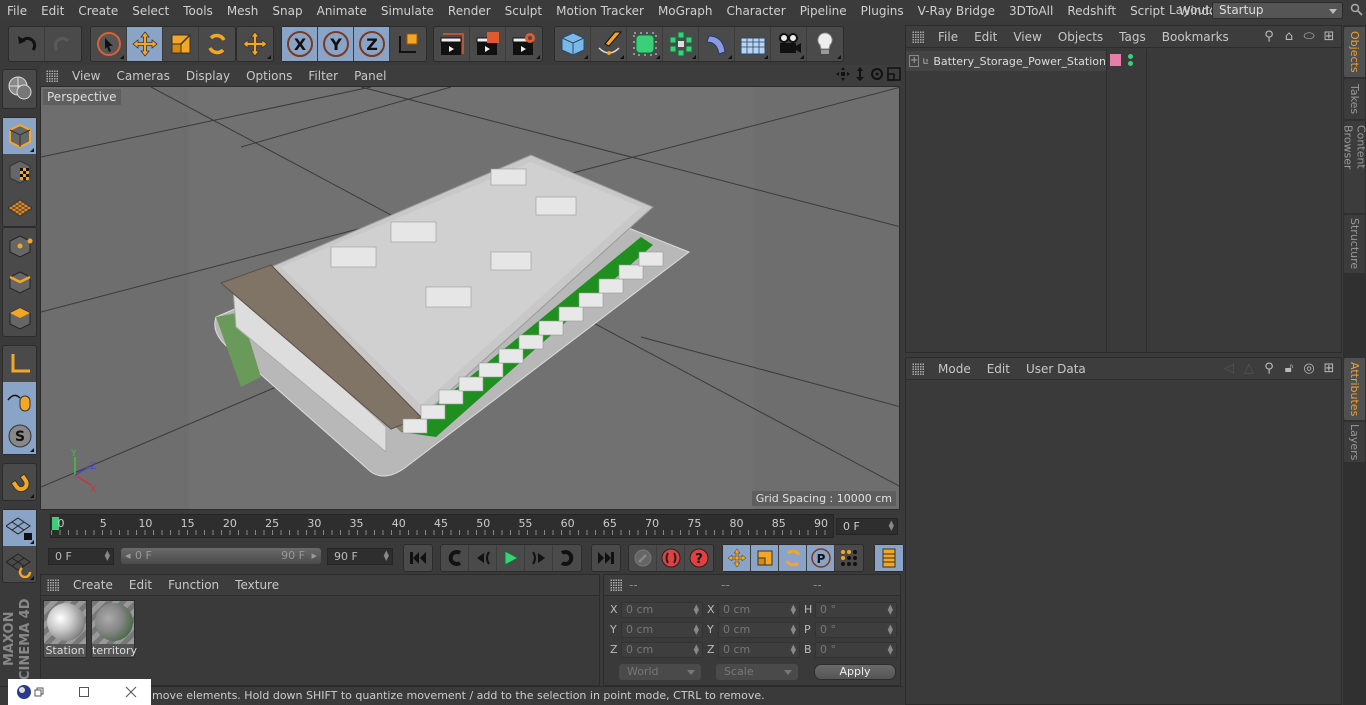 The width and height of the screenshot is (1366, 705). What do you see at coordinates (323, 76) in the screenshot?
I see `viewport-menu-filter: Filter` at bounding box center [323, 76].